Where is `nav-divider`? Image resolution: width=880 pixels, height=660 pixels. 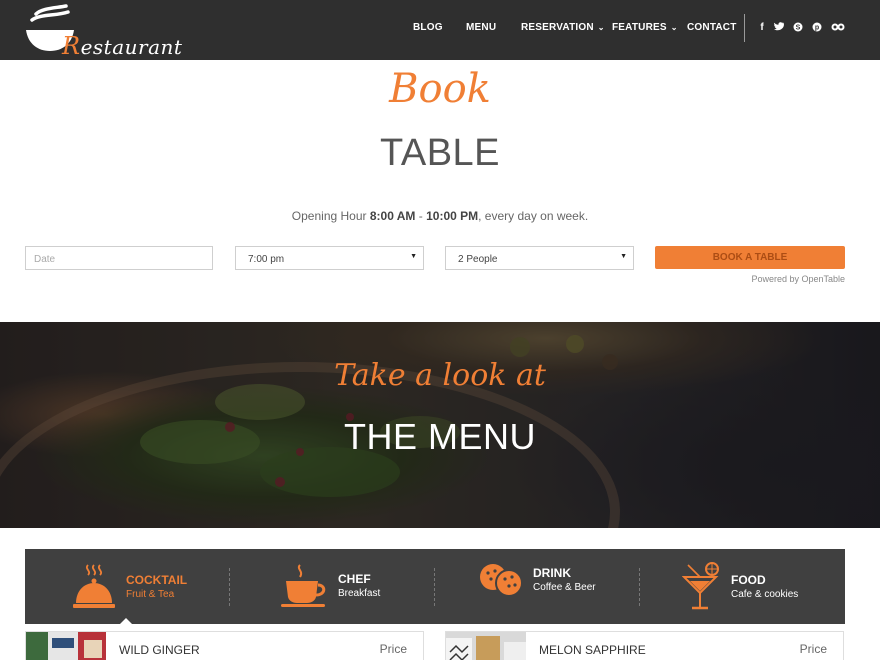
nav-divider is located at coordinates (744, 28).